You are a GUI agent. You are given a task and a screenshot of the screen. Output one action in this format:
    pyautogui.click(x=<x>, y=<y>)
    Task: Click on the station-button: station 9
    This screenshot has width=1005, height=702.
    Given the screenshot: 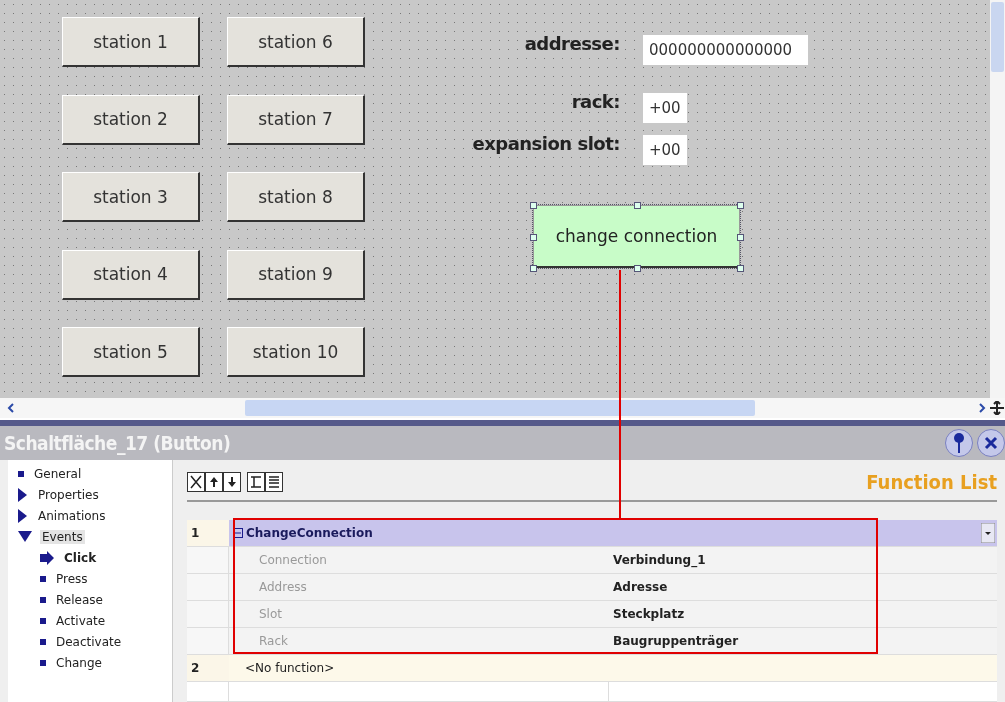 What is the action you would take?
    pyautogui.click(x=296, y=274)
    